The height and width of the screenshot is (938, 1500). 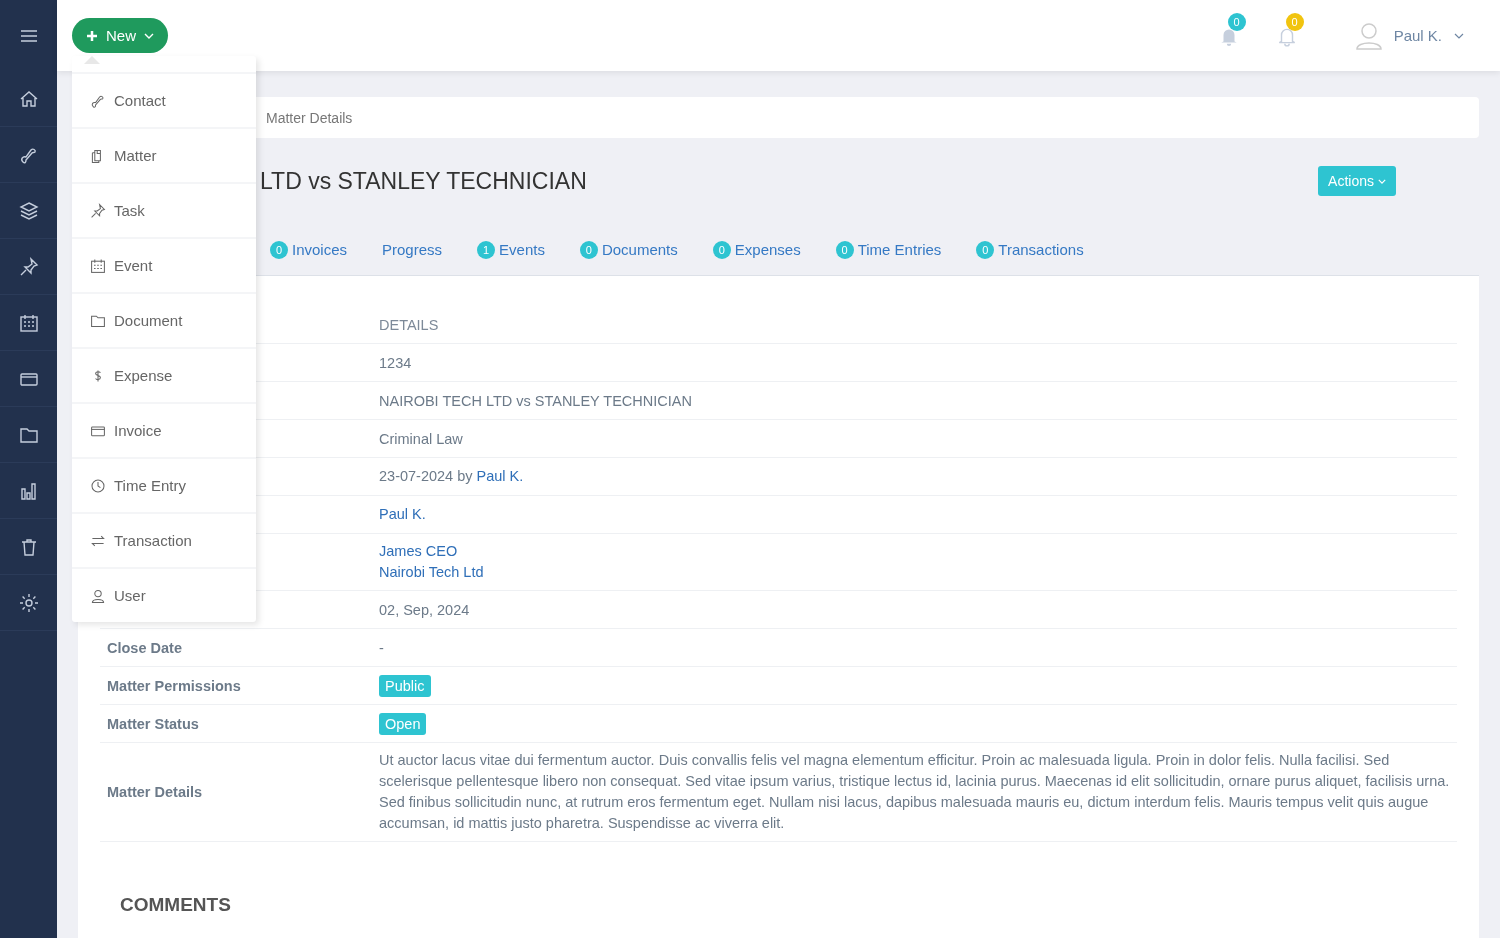 I want to click on field-value: 23-07-2024 by Paul K., so click(x=452, y=476).